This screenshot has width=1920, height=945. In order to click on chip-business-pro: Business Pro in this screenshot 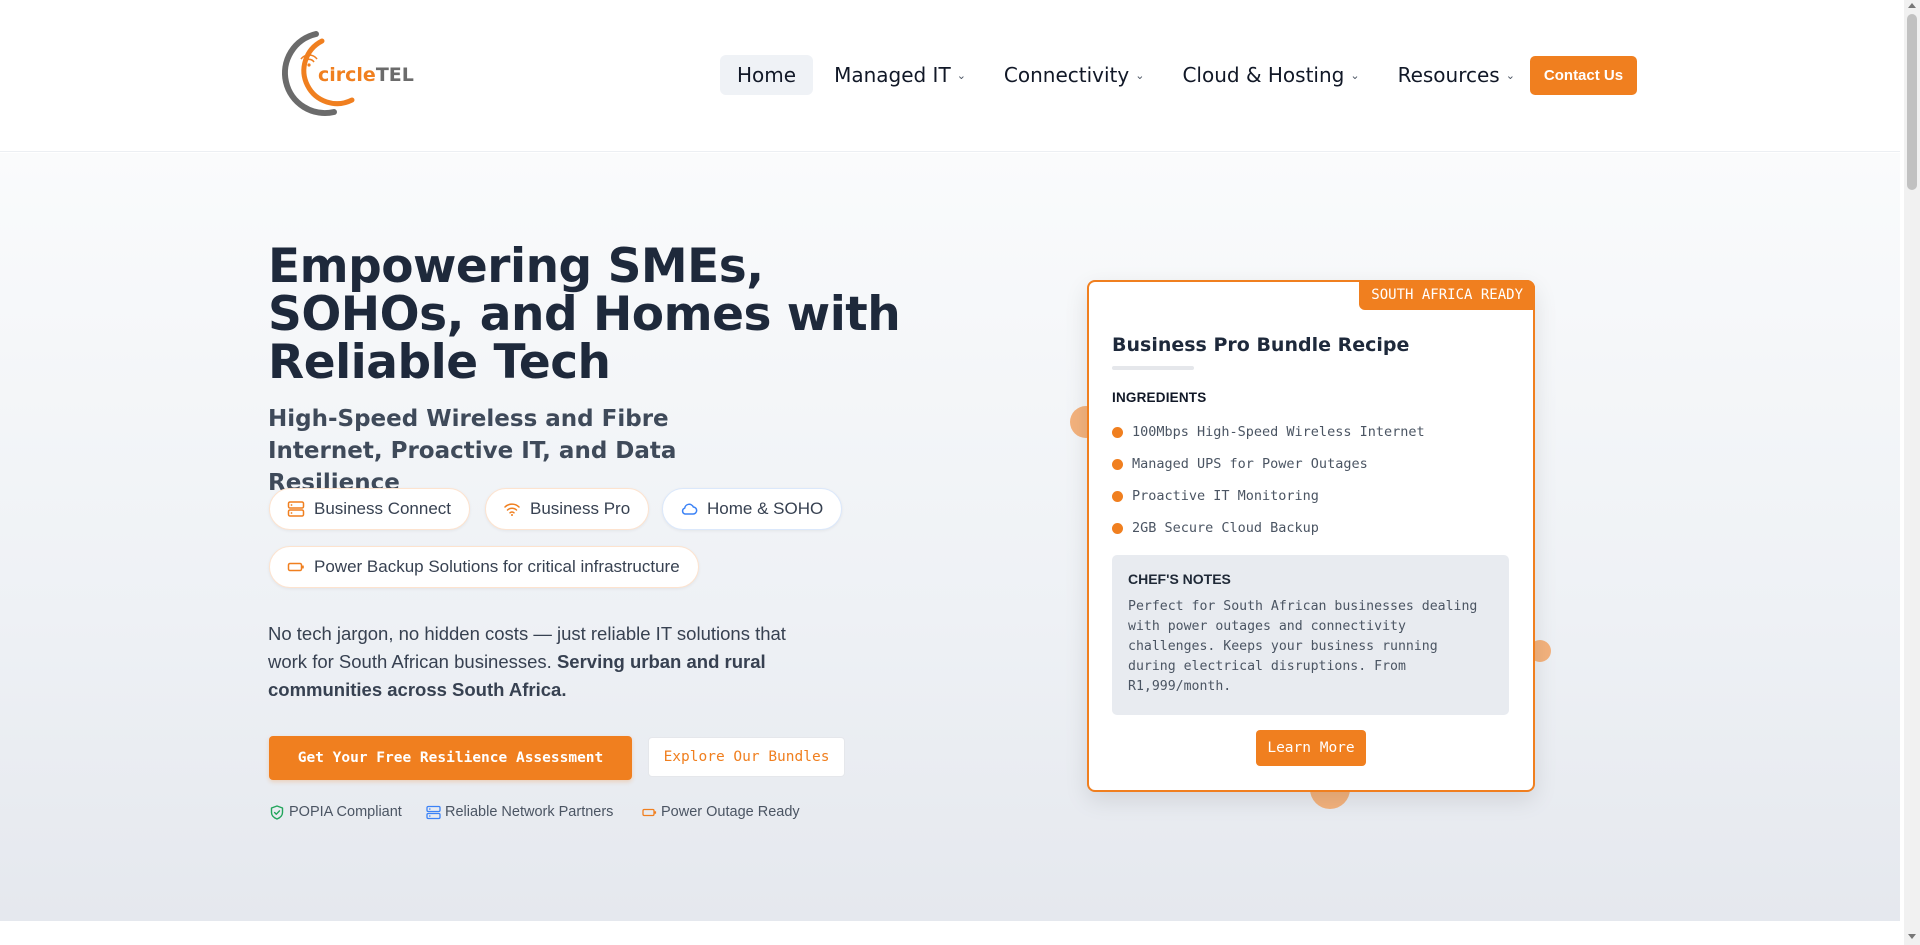, I will do `click(567, 509)`.